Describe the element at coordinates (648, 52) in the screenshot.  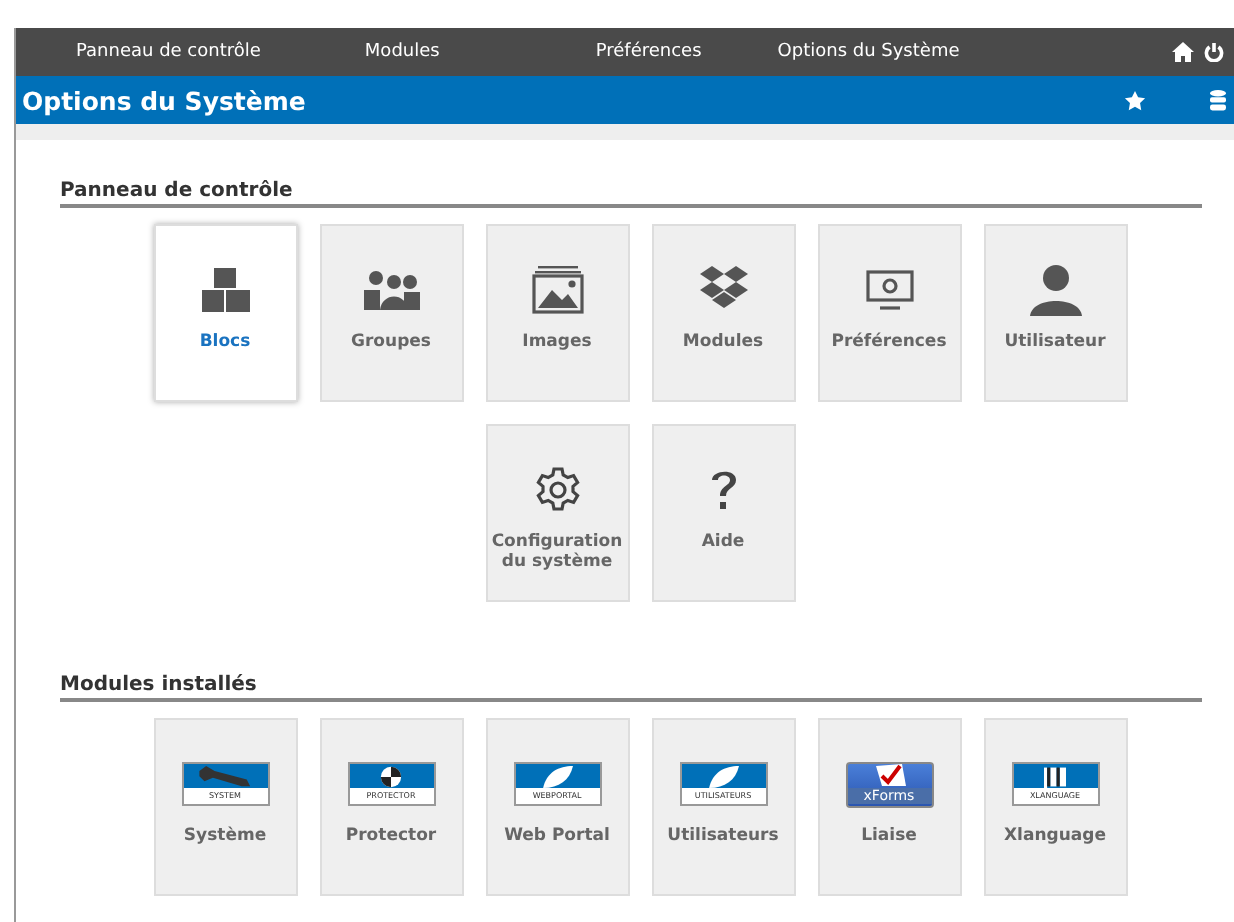
I see `nav-link: Préférences` at that location.